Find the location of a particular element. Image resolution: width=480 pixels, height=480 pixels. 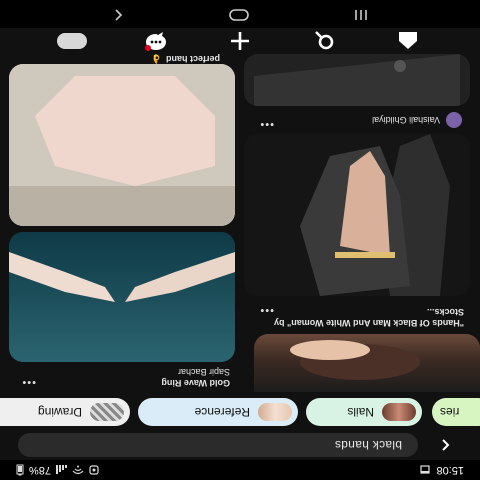

pin-author: Vaishali Ghildiyal is located at coordinates (417, 120).